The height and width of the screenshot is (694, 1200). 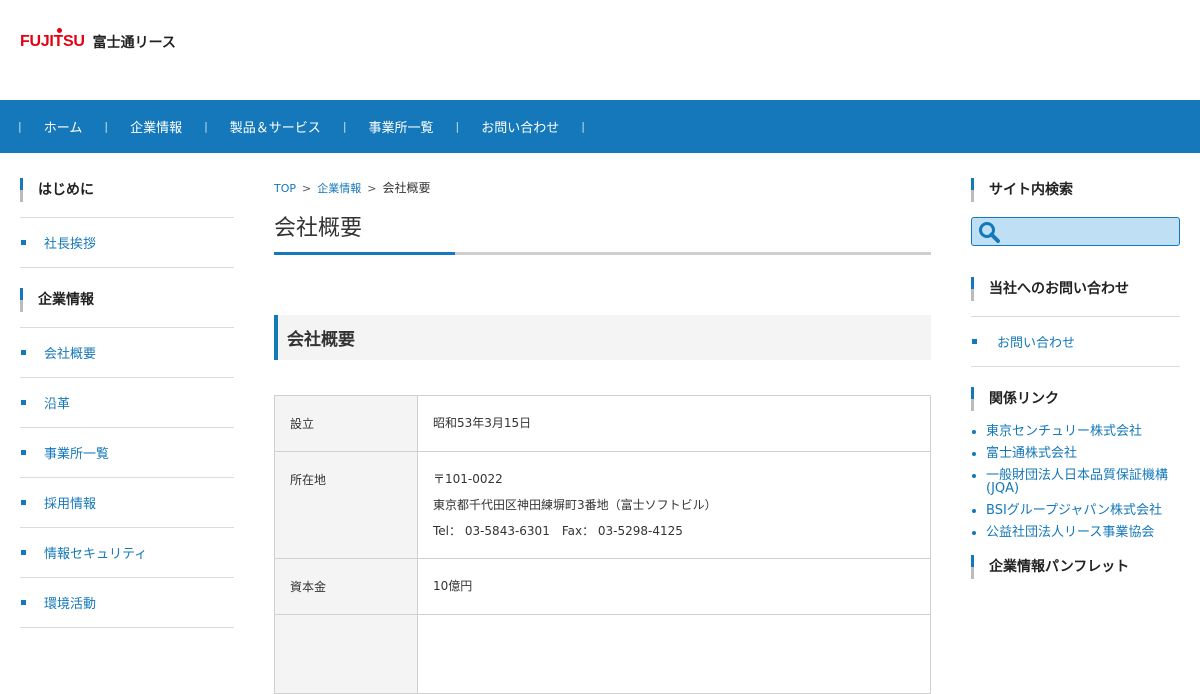 What do you see at coordinates (1075, 289) in the screenshot?
I see `contact-section-title: 当社へのお問い合わせ` at bounding box center [1075, 289].